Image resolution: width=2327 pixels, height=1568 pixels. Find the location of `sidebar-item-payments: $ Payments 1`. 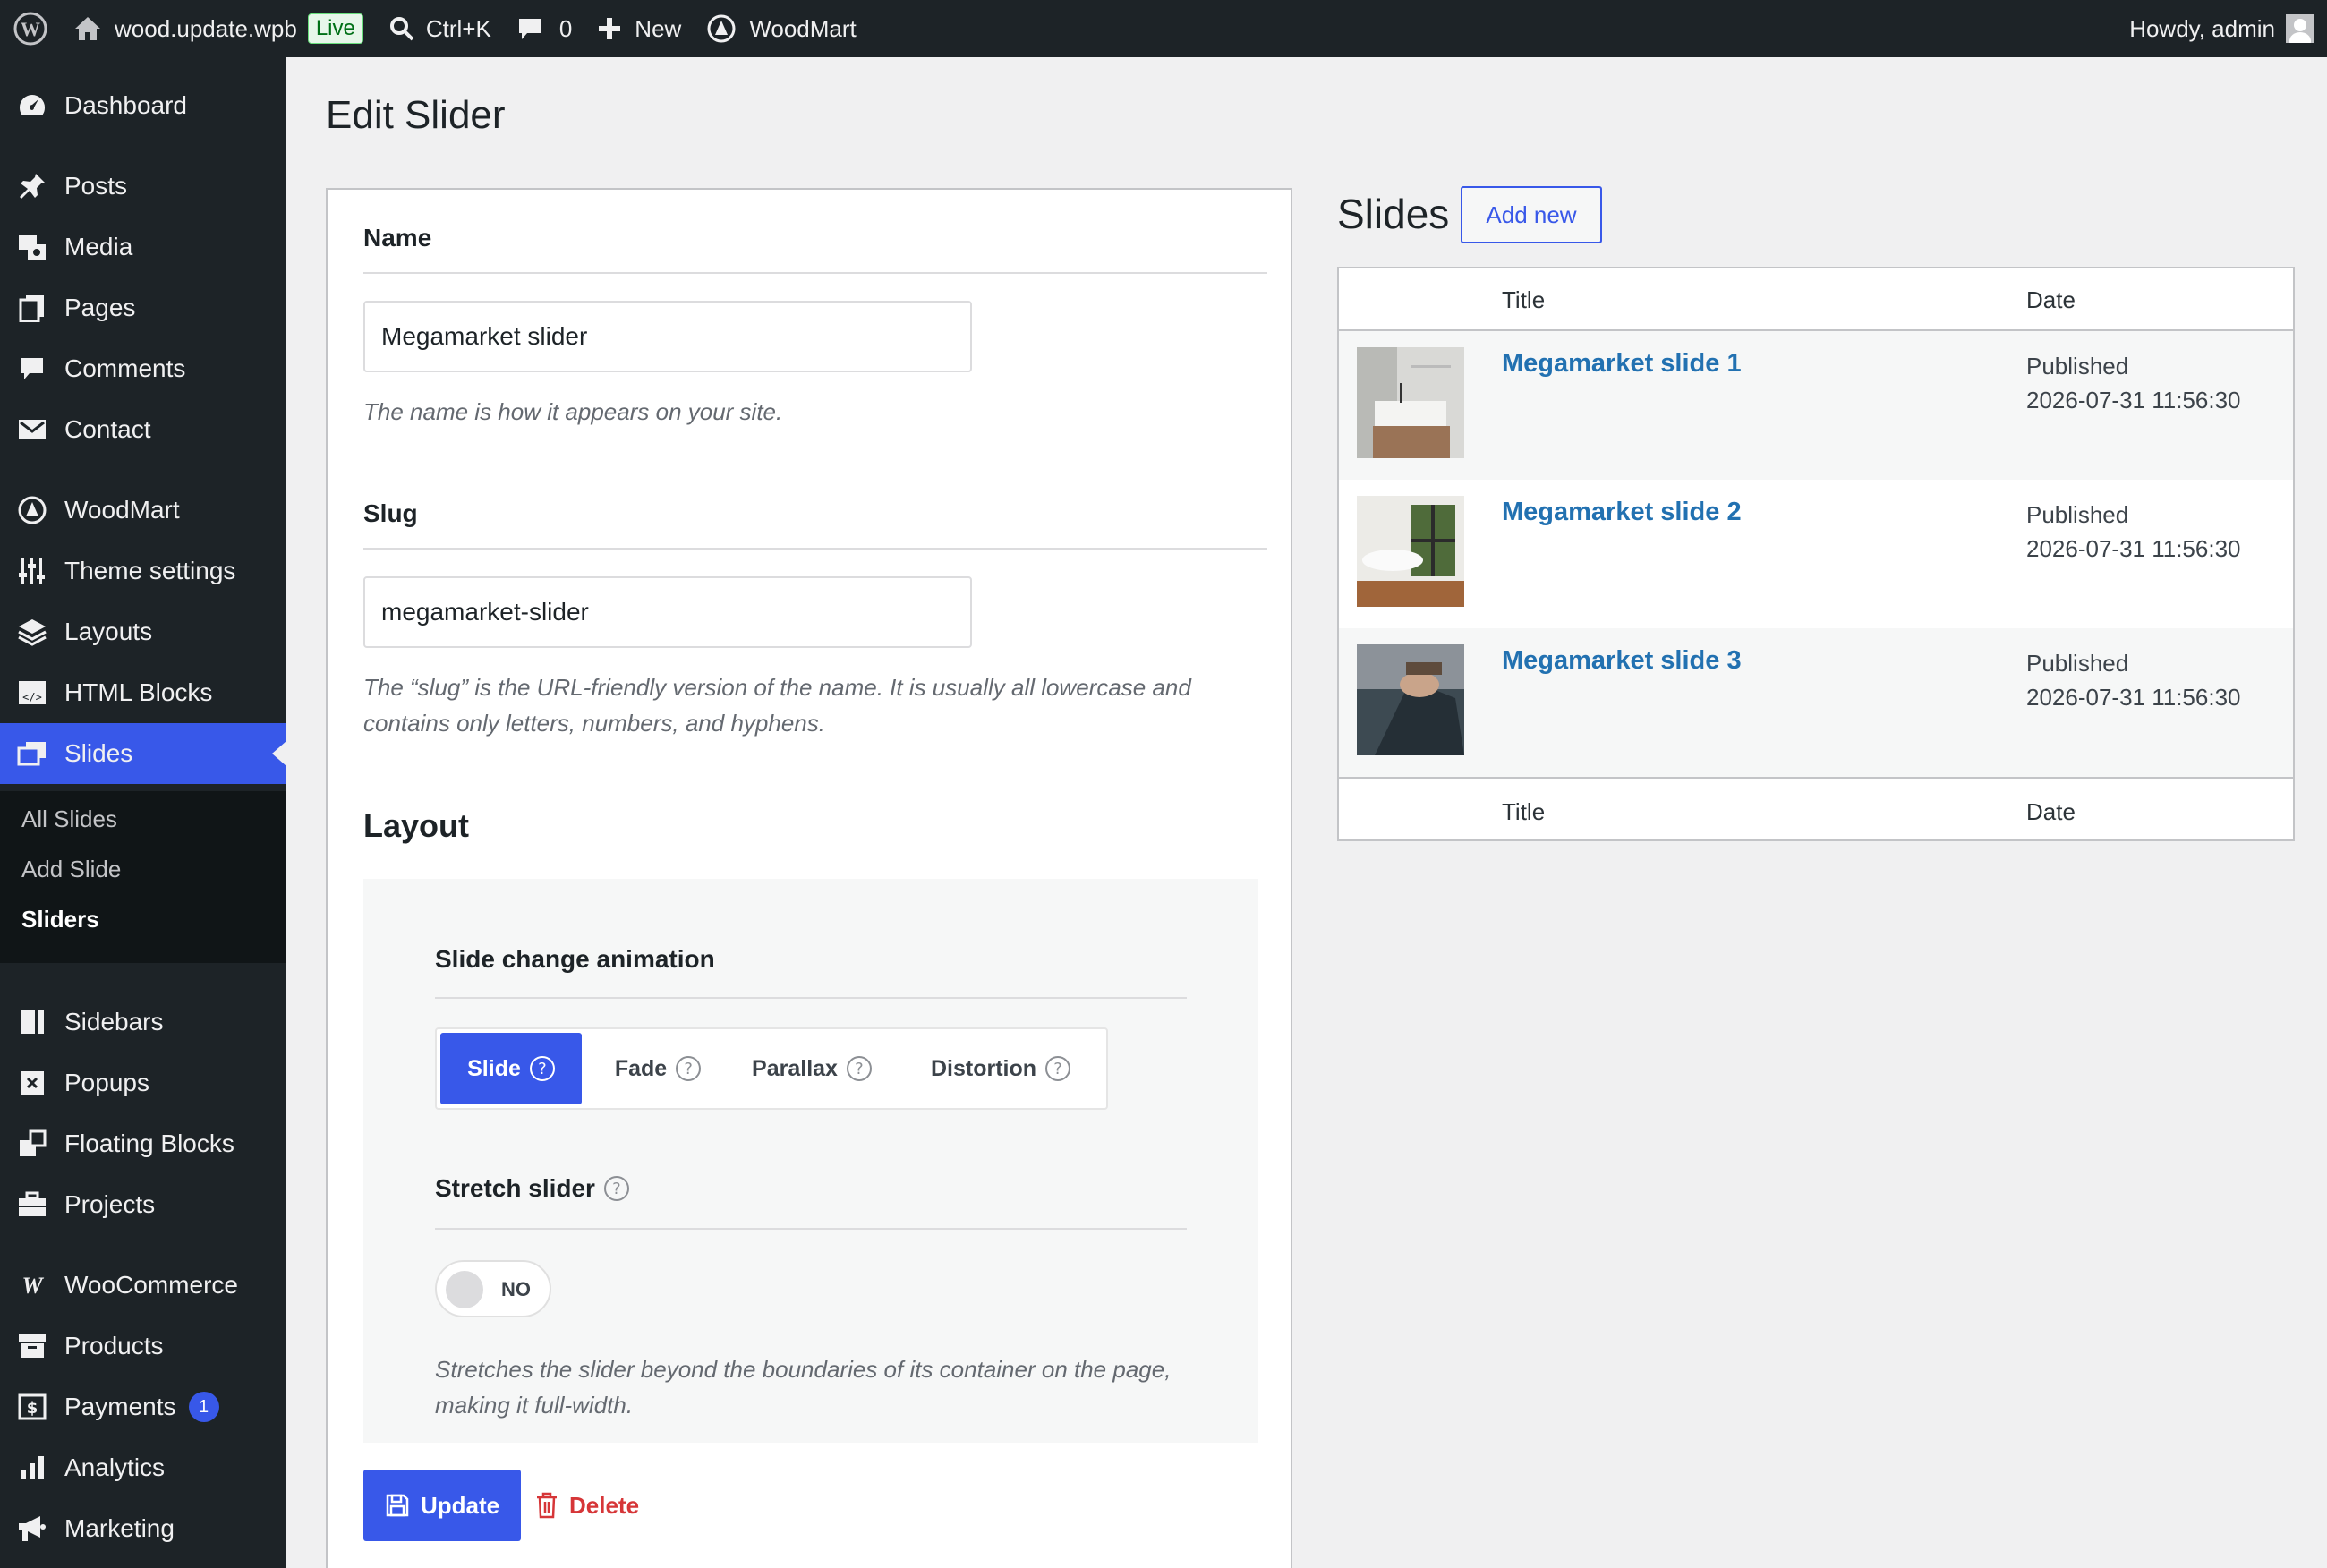

sidebar-item-payments: $ Payments 1 is located at coordinates (143, 1406).